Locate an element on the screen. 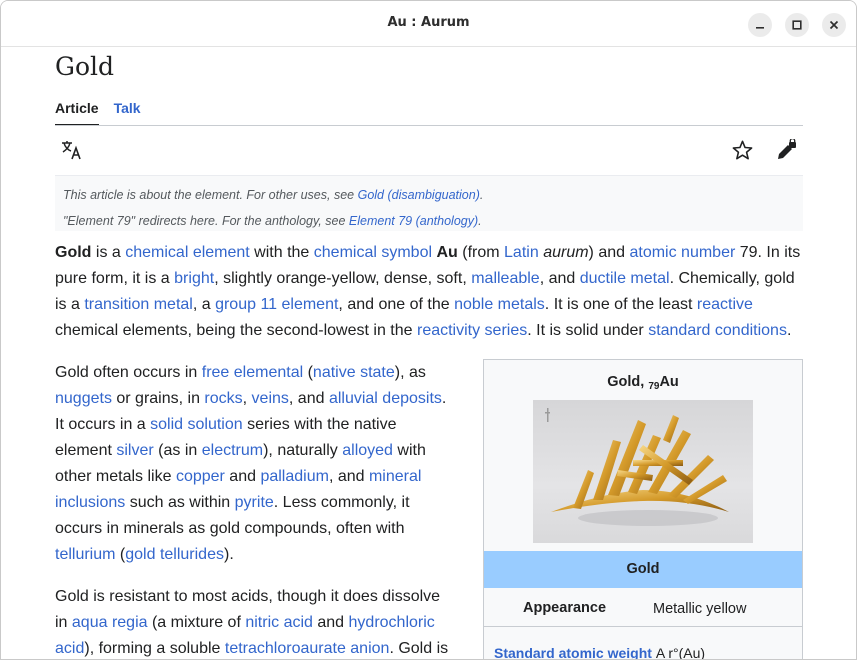  window-title: Au : Aurum is located at coordinates (428, 22).